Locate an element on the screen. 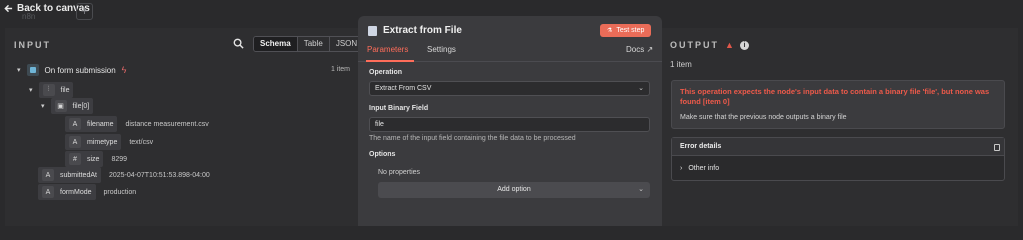 The image size is (1023, 240). number-type-icon: # is located at coordinates (75, 159).